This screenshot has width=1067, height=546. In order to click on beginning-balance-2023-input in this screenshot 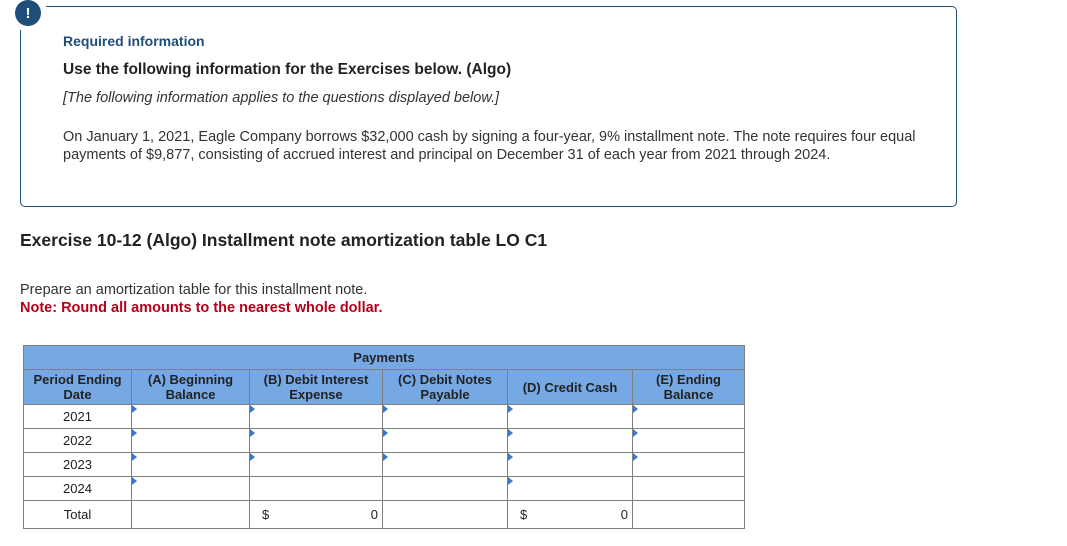, I will do `click(190, 464)`.